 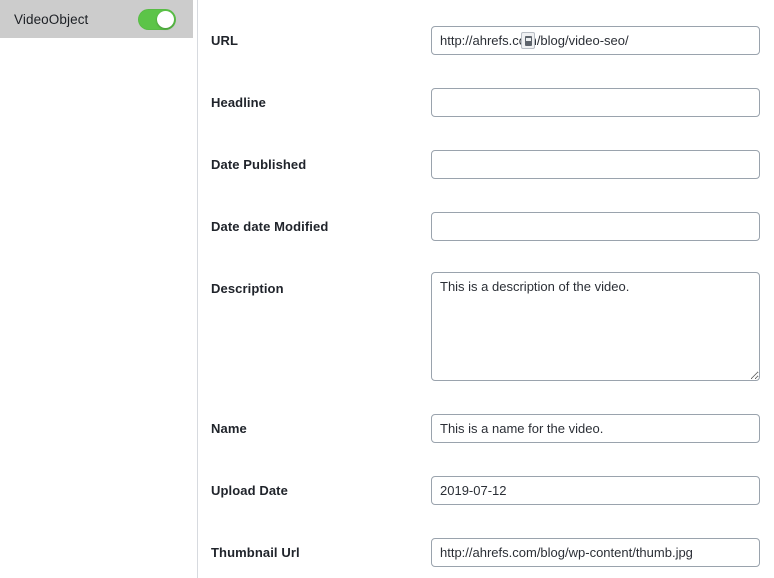 What do you see at coordinates (165, 19) in the screenshot?
I see `toggle-knob` at bounding box center [165, 19].